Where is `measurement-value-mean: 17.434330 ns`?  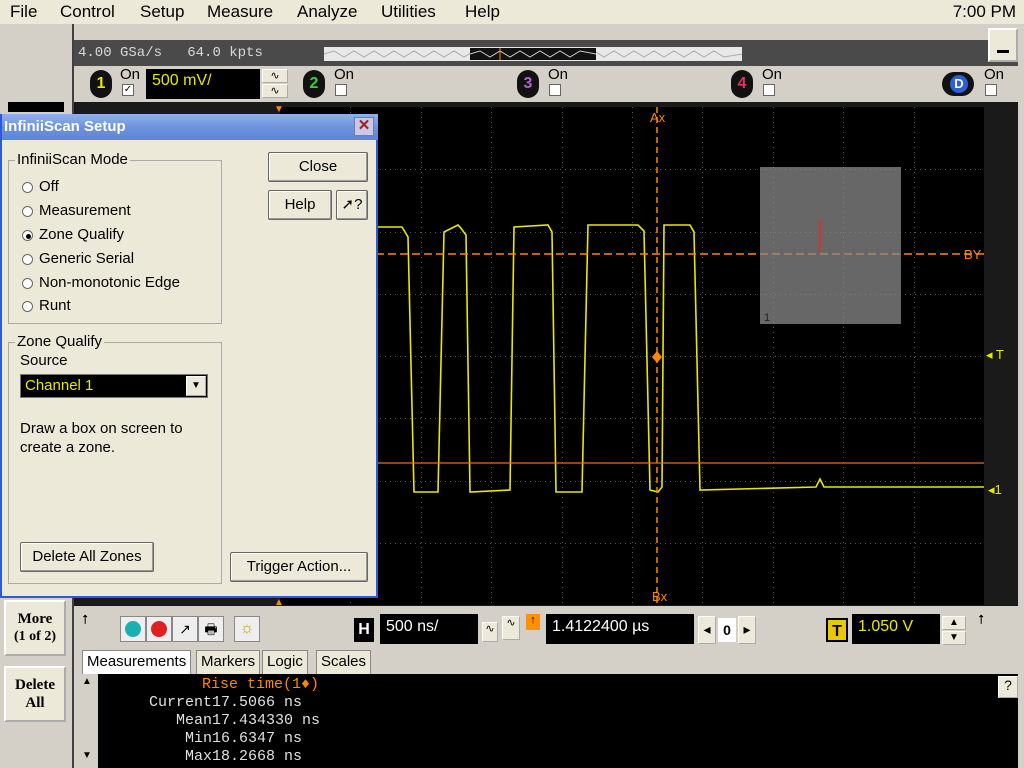
measurement-value-mean: 17.434330 ns is located at coordinates (266, 720).